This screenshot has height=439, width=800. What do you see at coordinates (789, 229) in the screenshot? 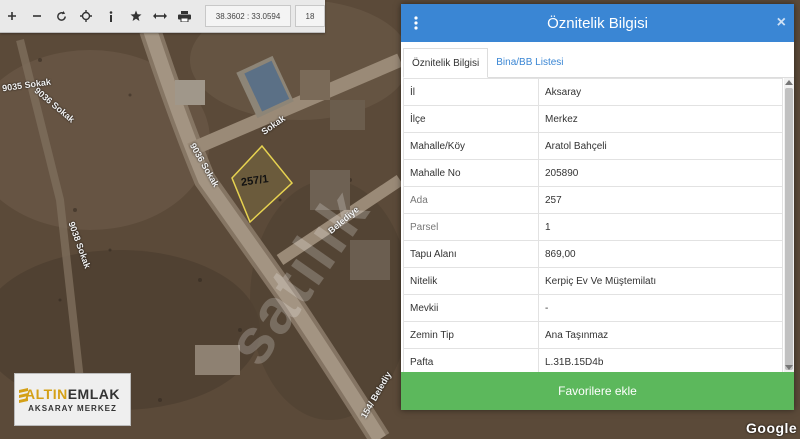
I see `scrollbar-thumb` at bounding box center [789, 229].